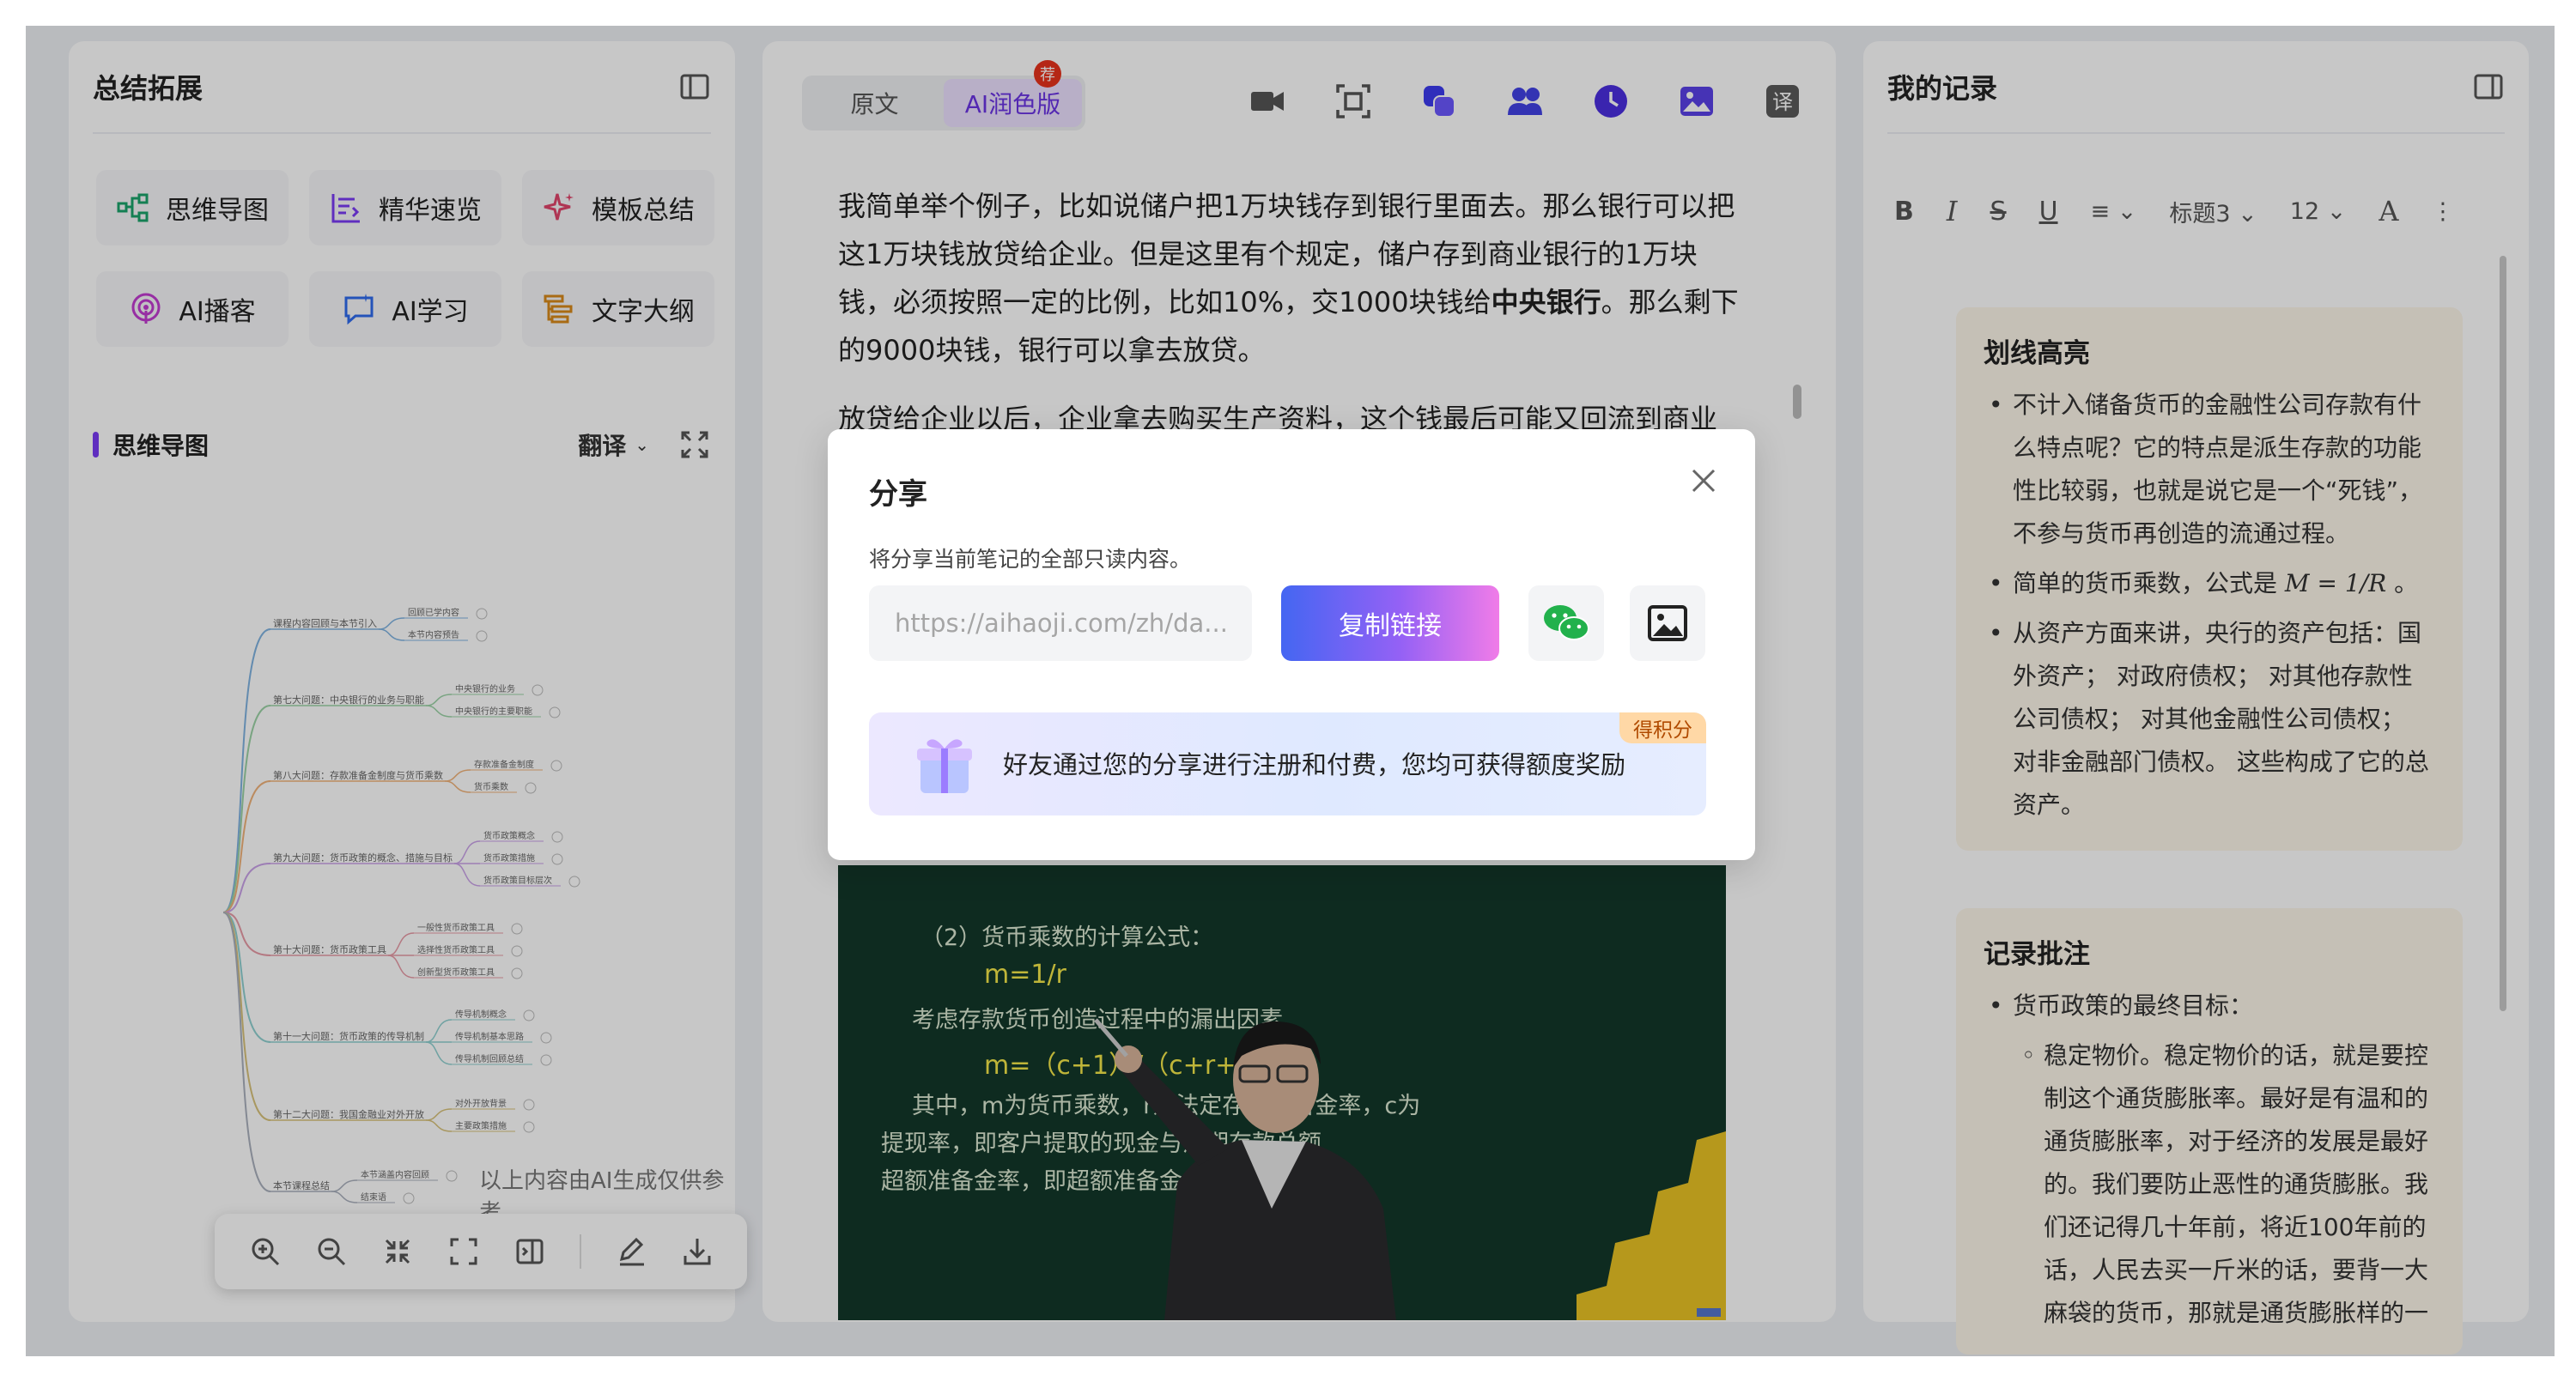  What do you see at coordinates (1704, 481) in the screenshot?
I see `close-icon` at bounding box center [1704, 481].